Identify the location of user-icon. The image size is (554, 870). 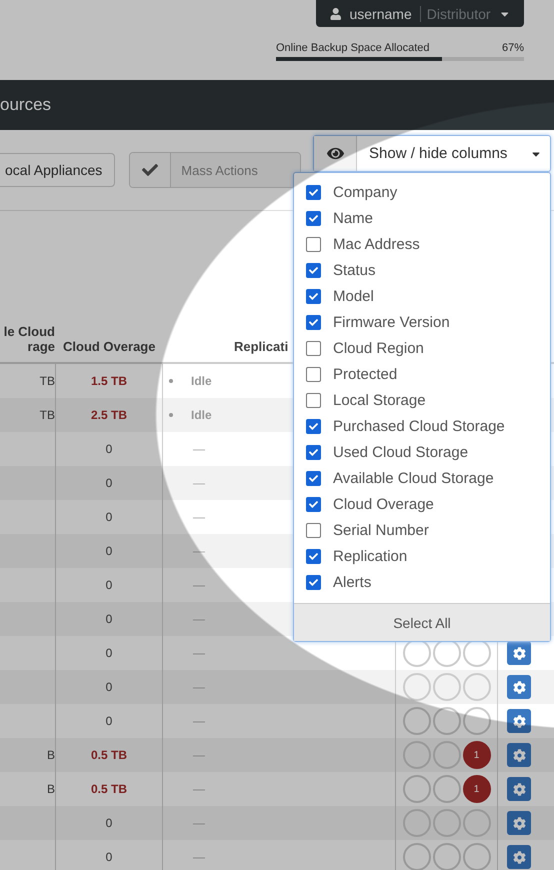
(336, 14).